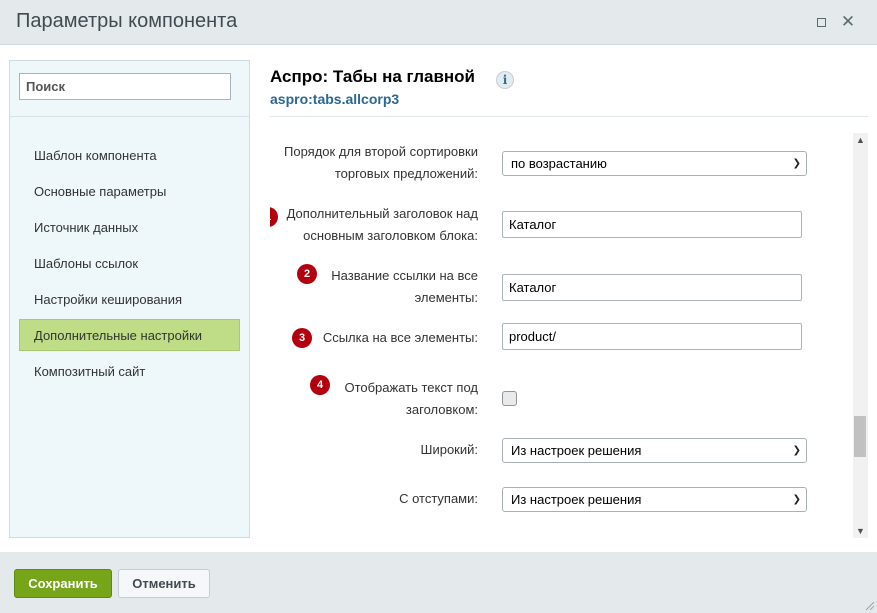 The image size is (877, 613). I want to click on sidebar-item-template: Шаблон компонента, so click(129, 155).